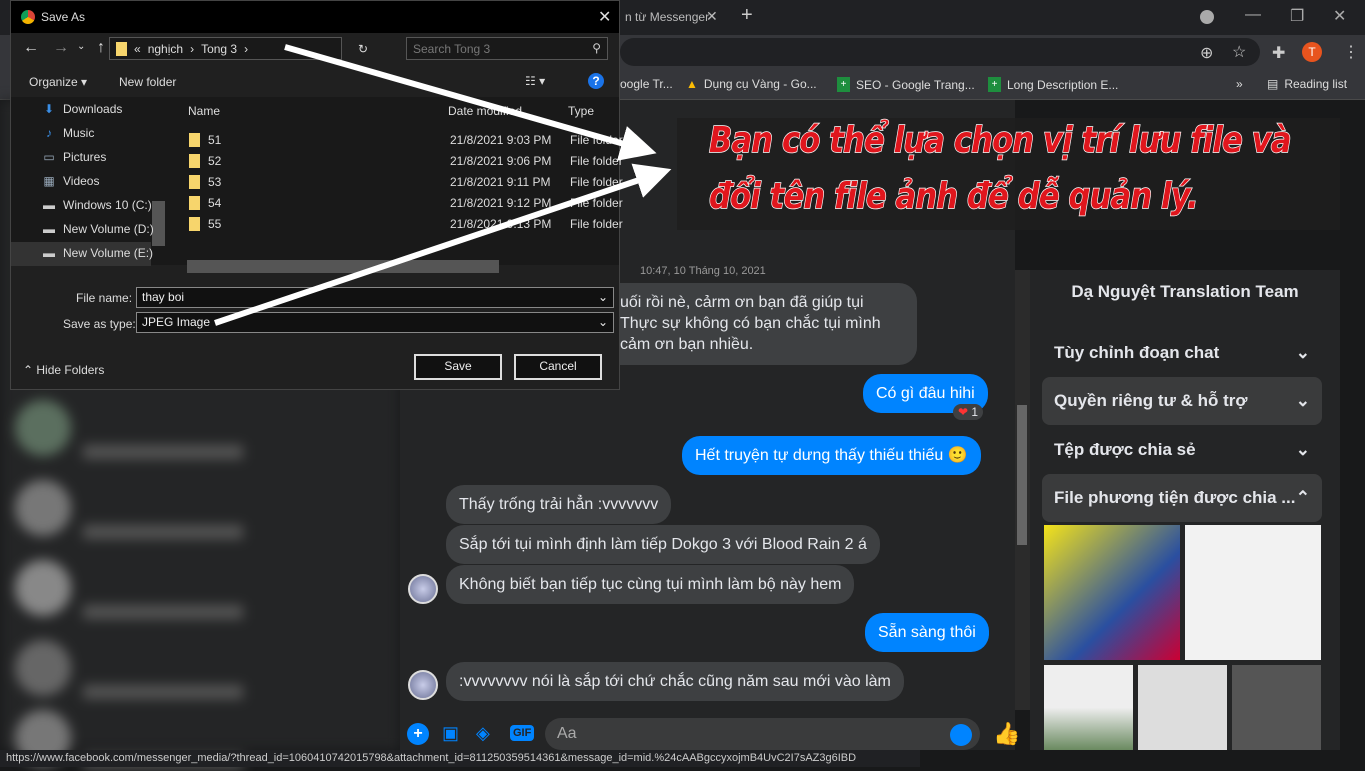 The image size is (1365, 771). Describe the element at coordinates (470, 102) in the screenshot. I see `arrow-to-location` at that location.